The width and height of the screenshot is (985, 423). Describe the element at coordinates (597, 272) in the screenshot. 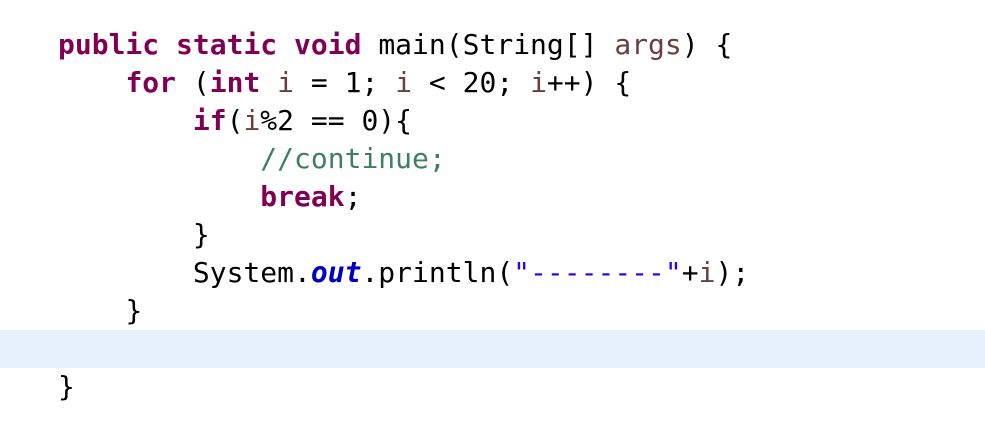

I see `string-literal: "--------"` at that location.